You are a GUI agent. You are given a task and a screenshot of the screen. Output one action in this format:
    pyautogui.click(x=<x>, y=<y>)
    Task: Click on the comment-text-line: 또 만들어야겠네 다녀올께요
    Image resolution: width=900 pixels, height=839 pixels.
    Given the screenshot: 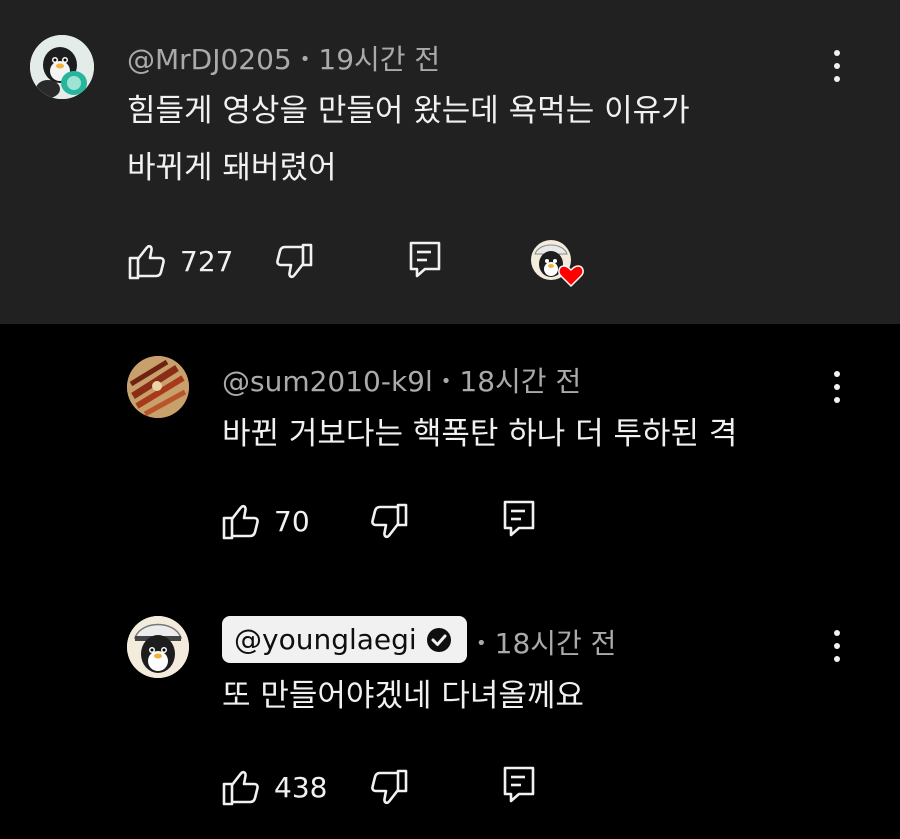 What is the action you would take?
    pyautogui.click(x=403, y=696)
    